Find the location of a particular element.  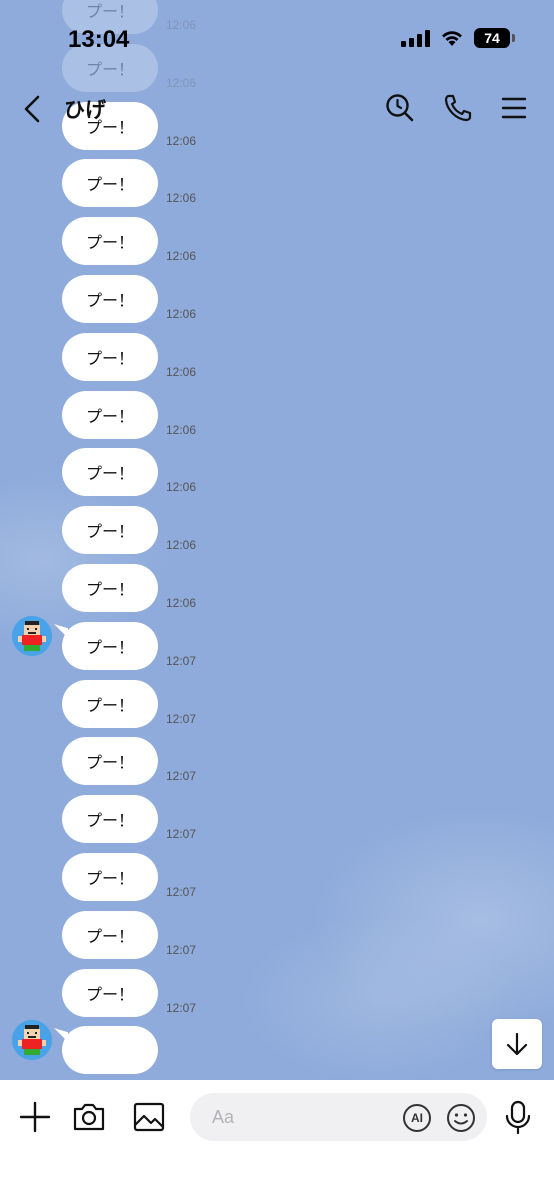

composer-bar: AI is located at coordinates (277, 1140).